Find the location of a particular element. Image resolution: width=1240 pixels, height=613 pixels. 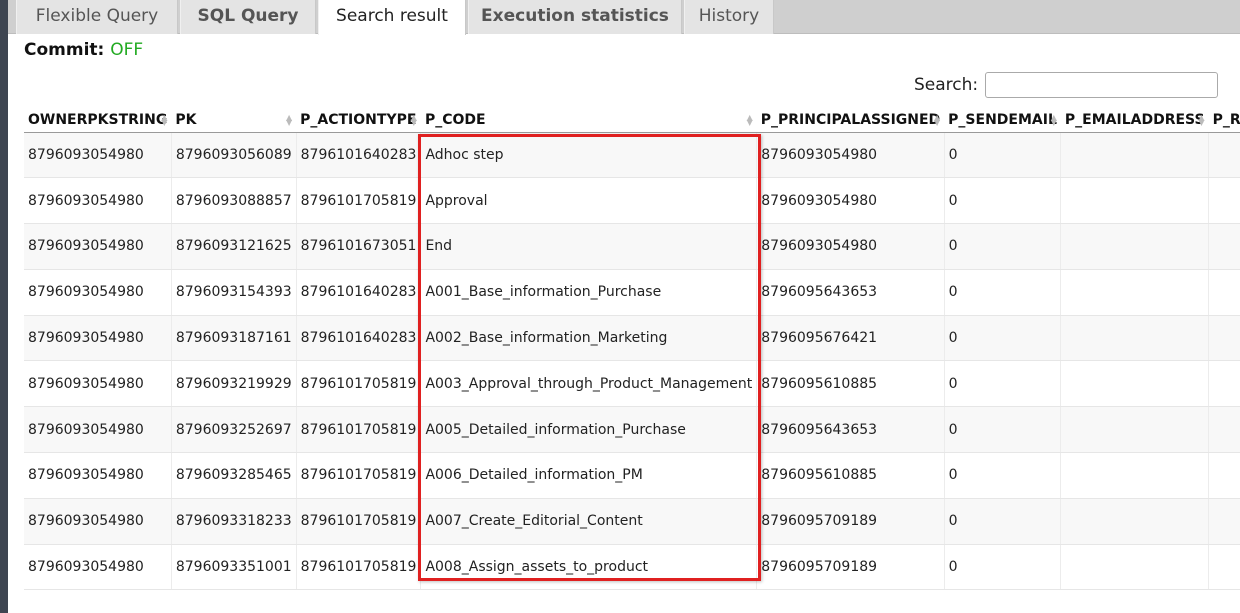

table-cell: A007_Create_Editorial_Content is located at coordinates (589, 521).